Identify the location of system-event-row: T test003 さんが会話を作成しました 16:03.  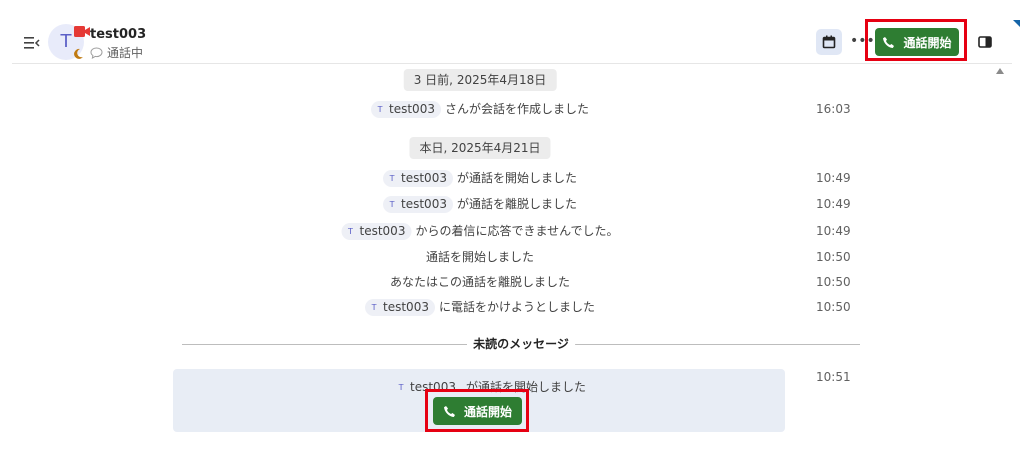
(520, 109).